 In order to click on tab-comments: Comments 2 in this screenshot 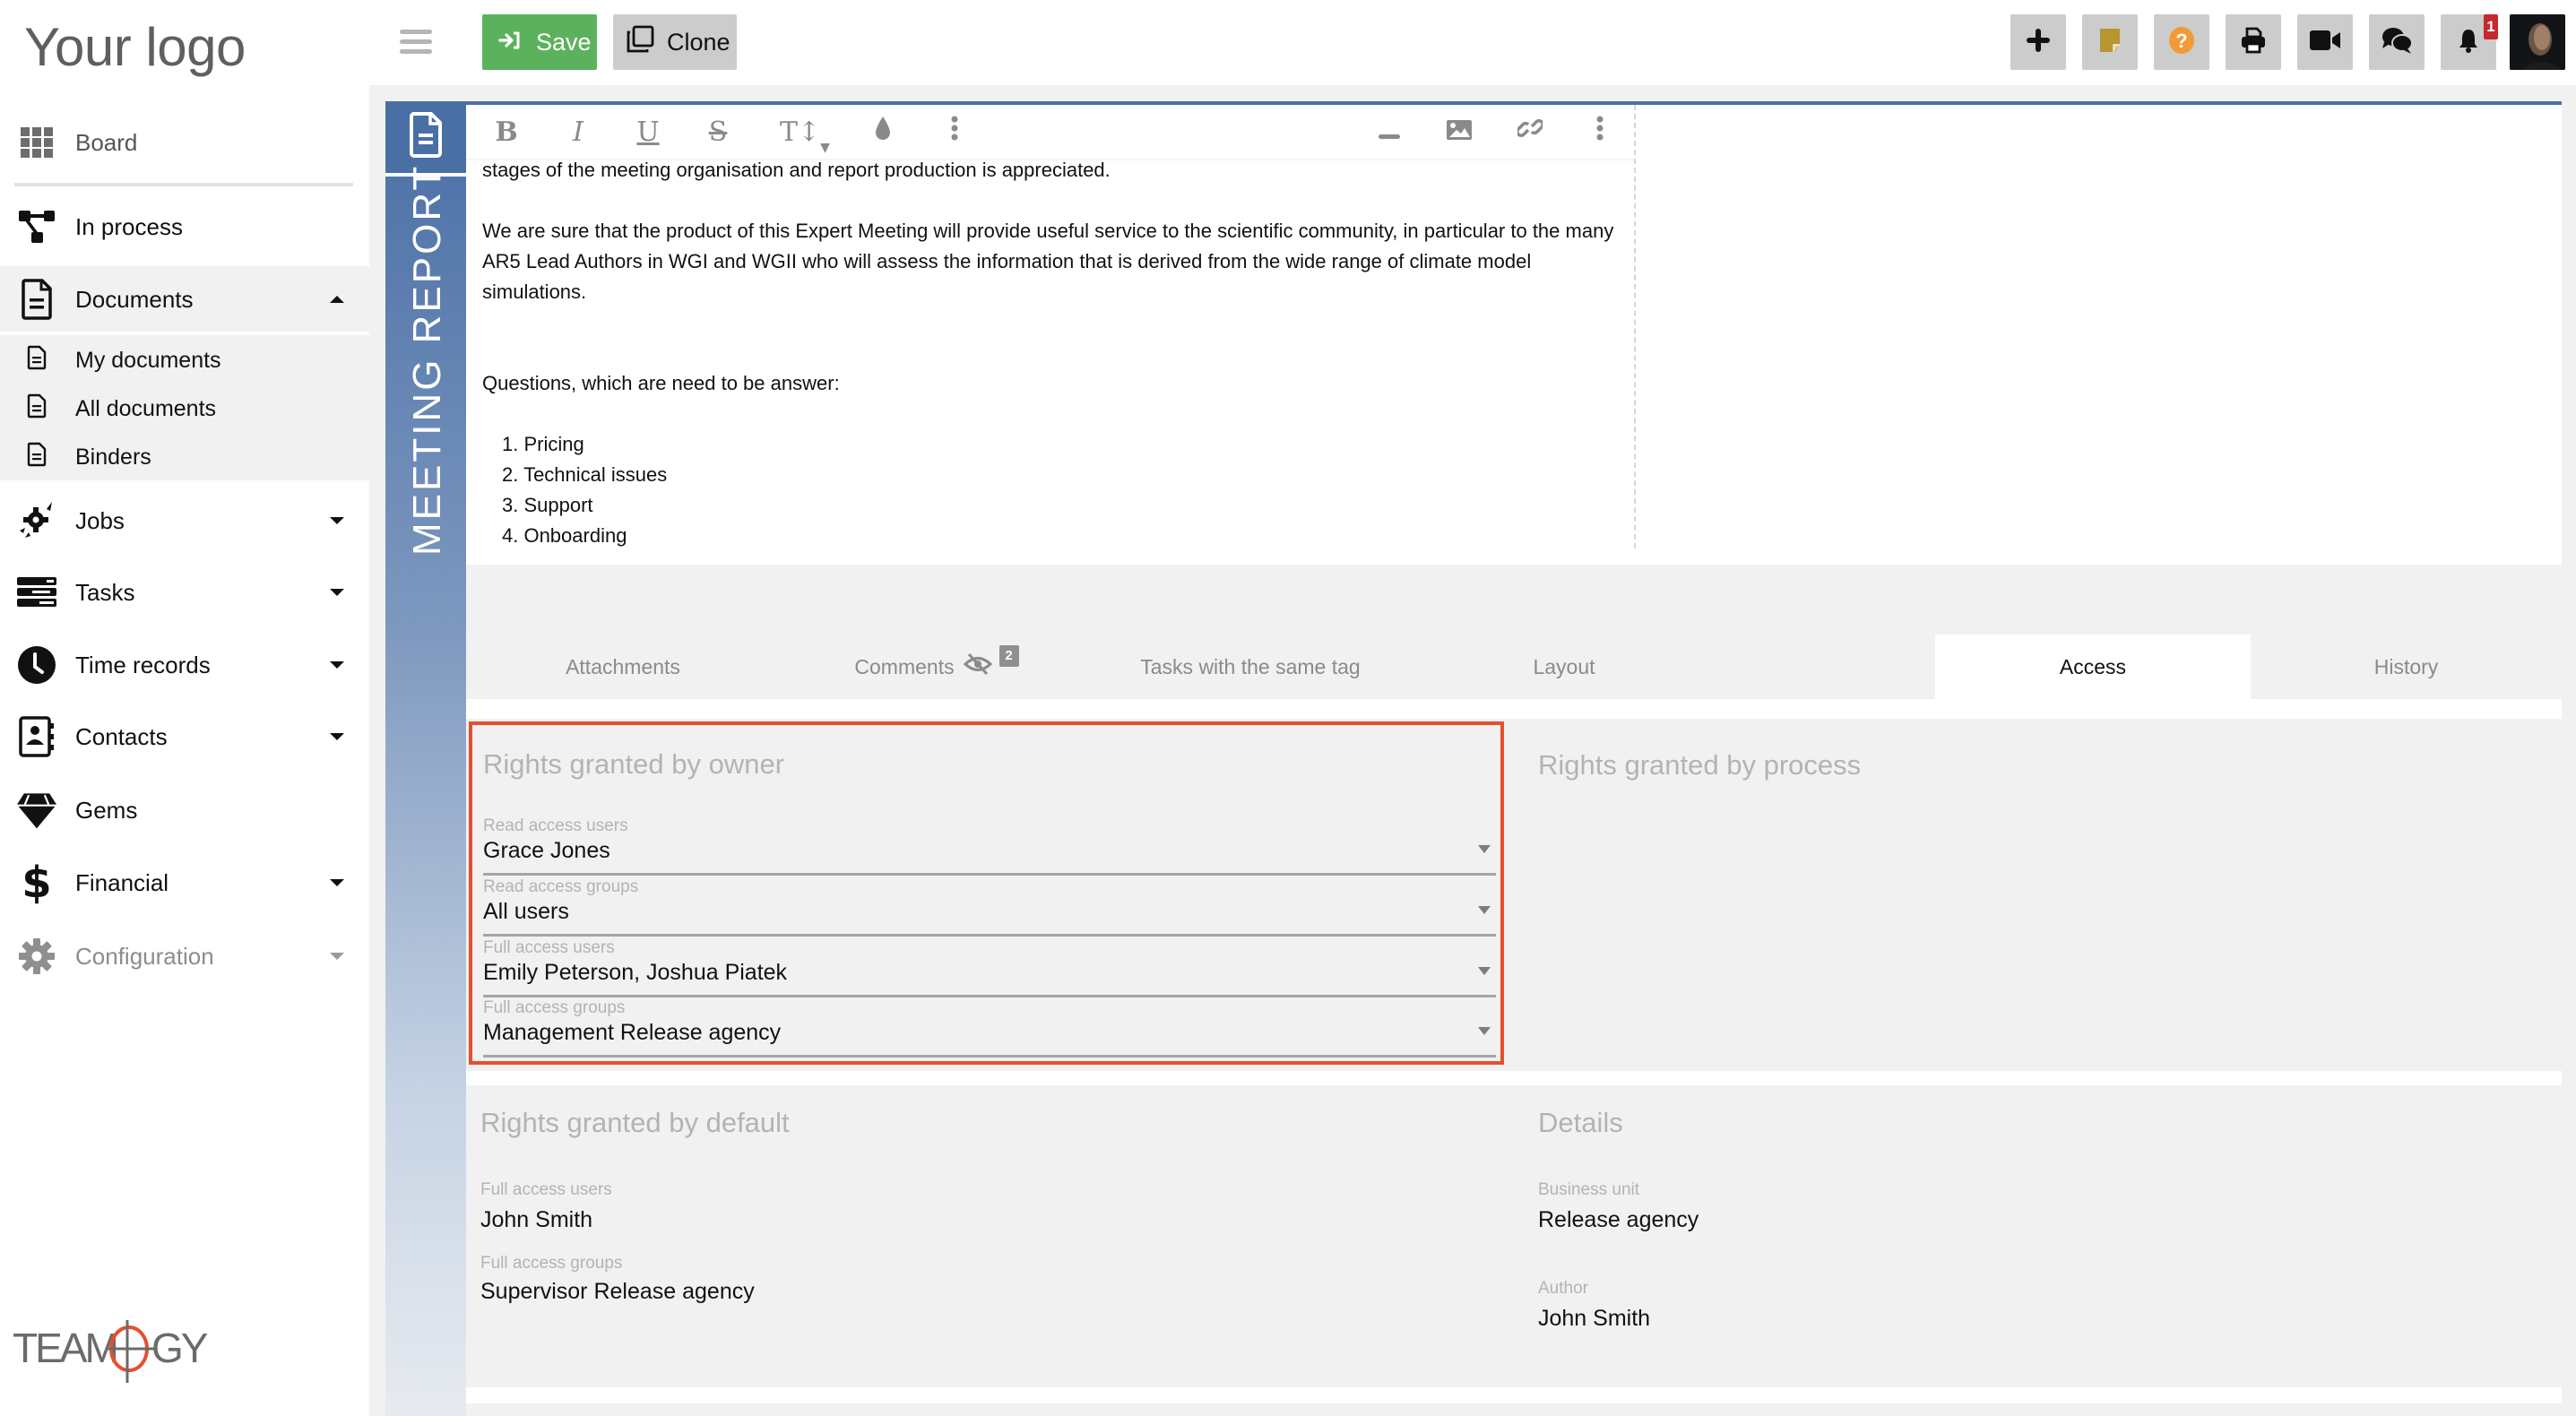, I will do `click(937, 667)`.